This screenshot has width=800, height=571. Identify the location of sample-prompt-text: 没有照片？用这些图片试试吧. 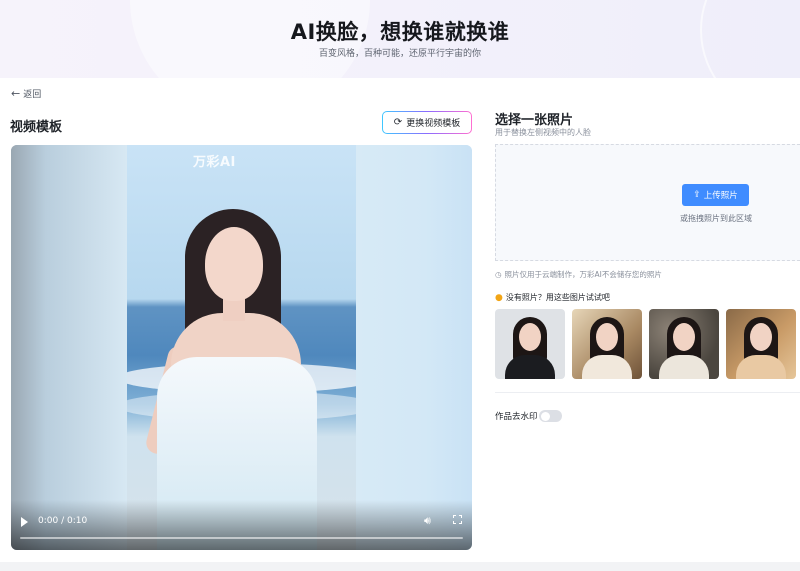
(557, 297).